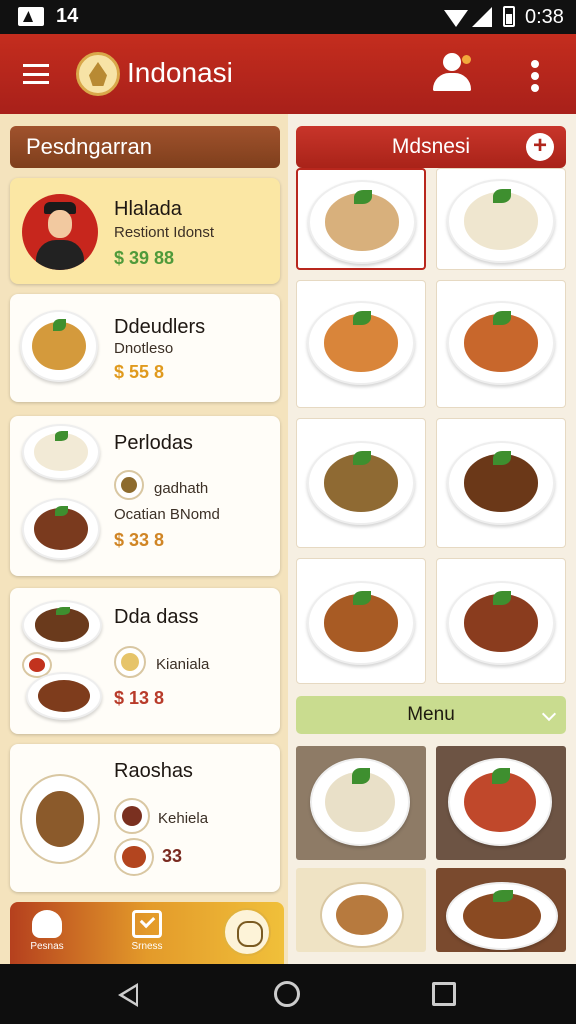  I want to click on app-bar: Indonasi, so click(288, 74).